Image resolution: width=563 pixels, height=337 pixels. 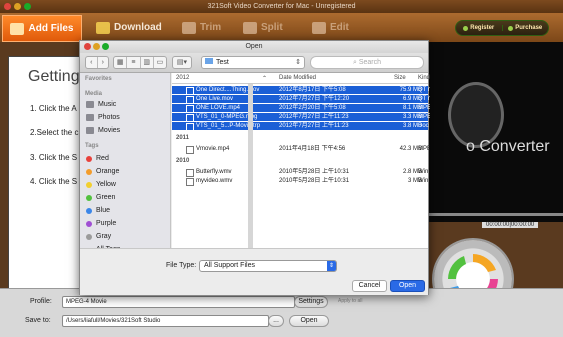 What do you see at coordinates (7, 6) in the screenshot?
I see `close-window-icon` at bounding box center [7, 6].